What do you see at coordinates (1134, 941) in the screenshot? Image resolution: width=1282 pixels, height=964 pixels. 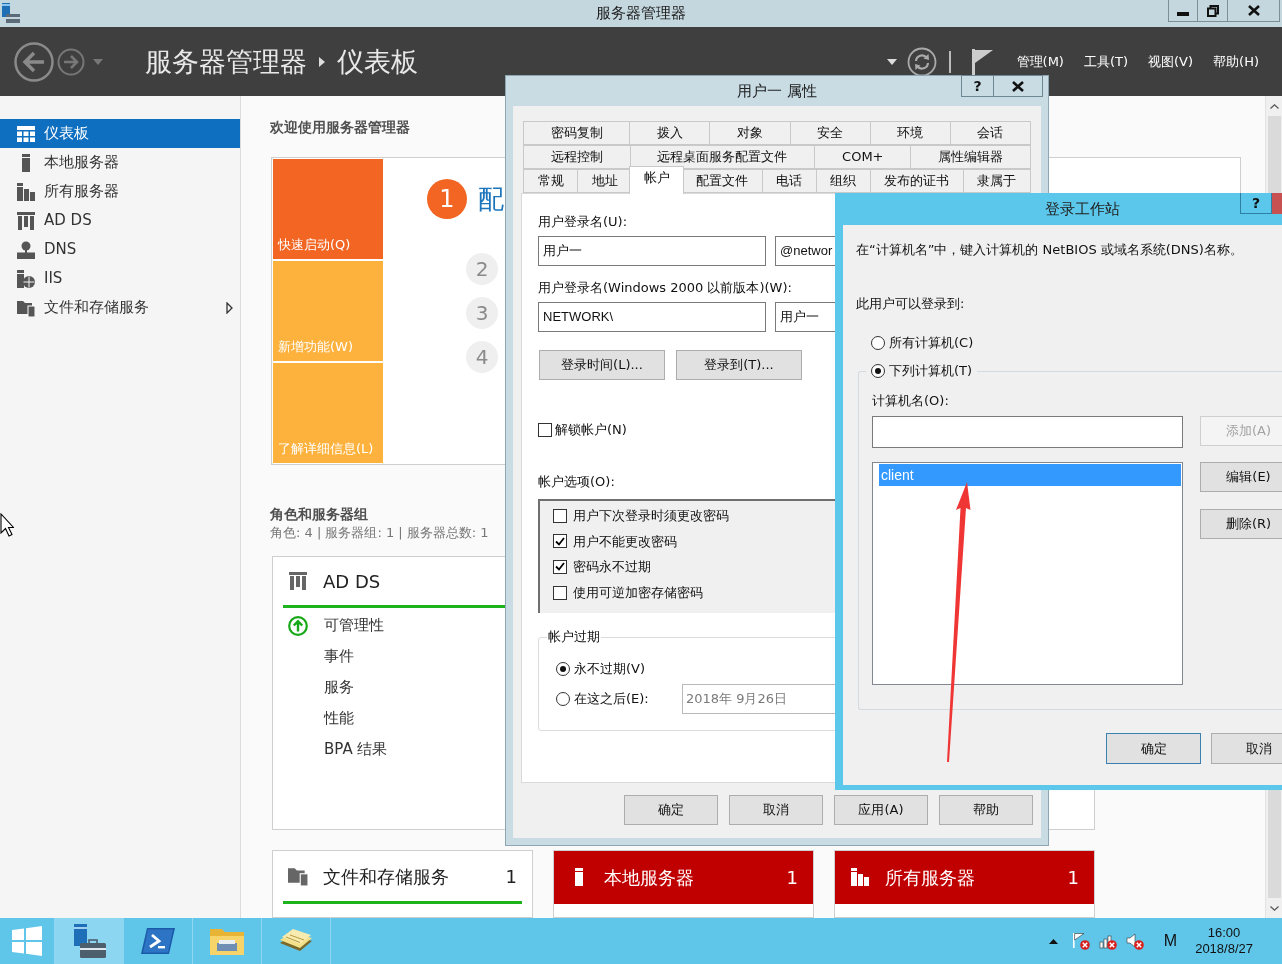 I see `speaker-error-icon` at bounding box center [1134, 941].